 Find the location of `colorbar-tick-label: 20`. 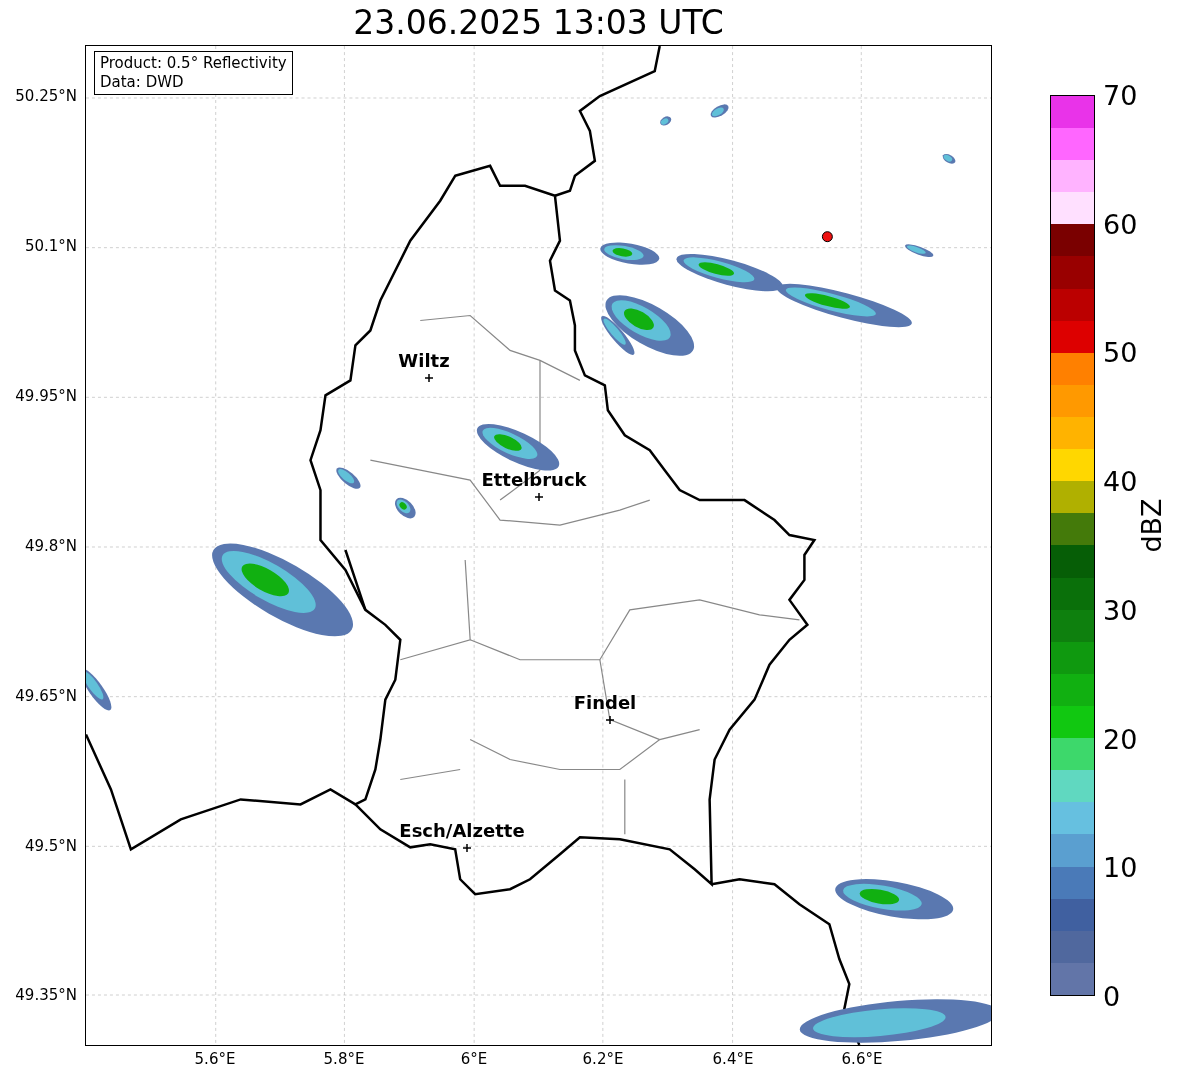

colorbar-tick-label: 20 is located at coordinates (1120, 739).